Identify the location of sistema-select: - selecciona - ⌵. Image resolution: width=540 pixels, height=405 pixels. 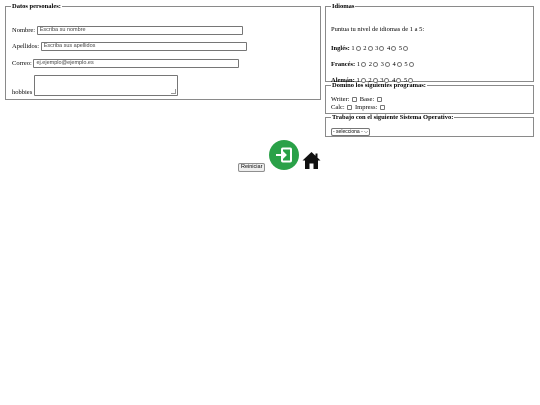
(350, 132).